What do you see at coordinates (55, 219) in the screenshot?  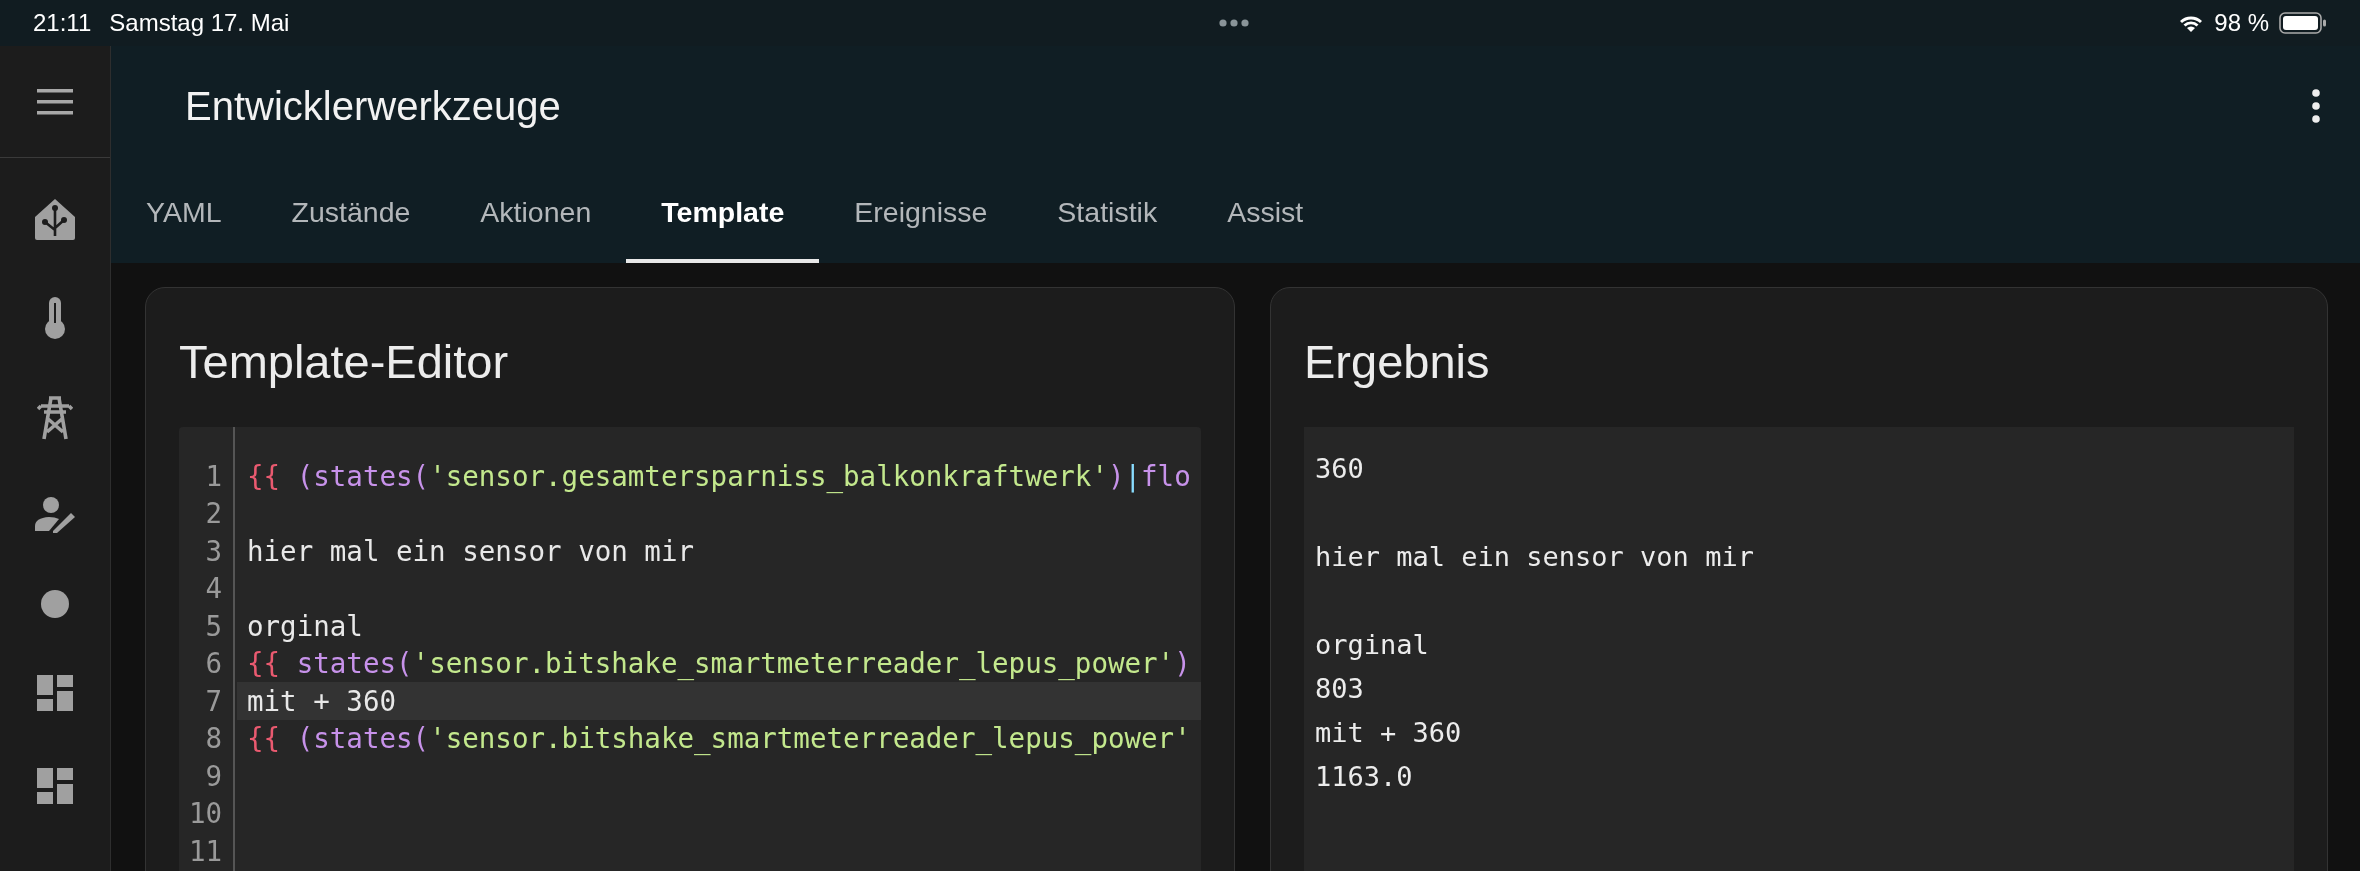 I see `house-icon` at bounding box center [55, 219].